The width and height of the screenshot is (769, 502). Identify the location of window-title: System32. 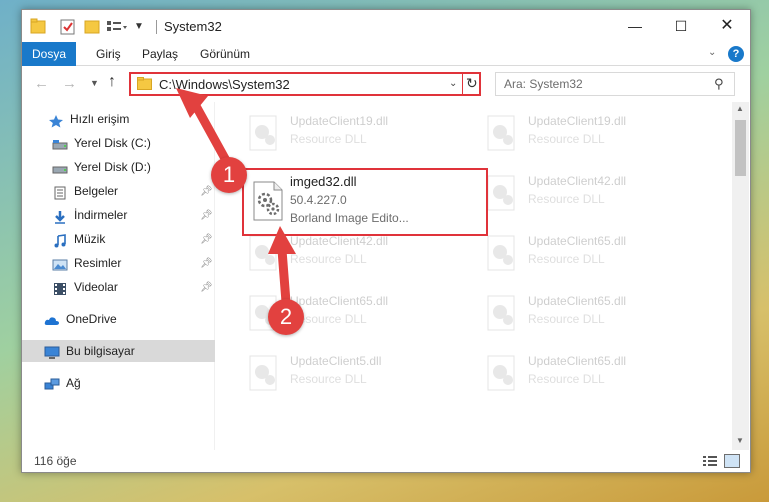
(193, 26).